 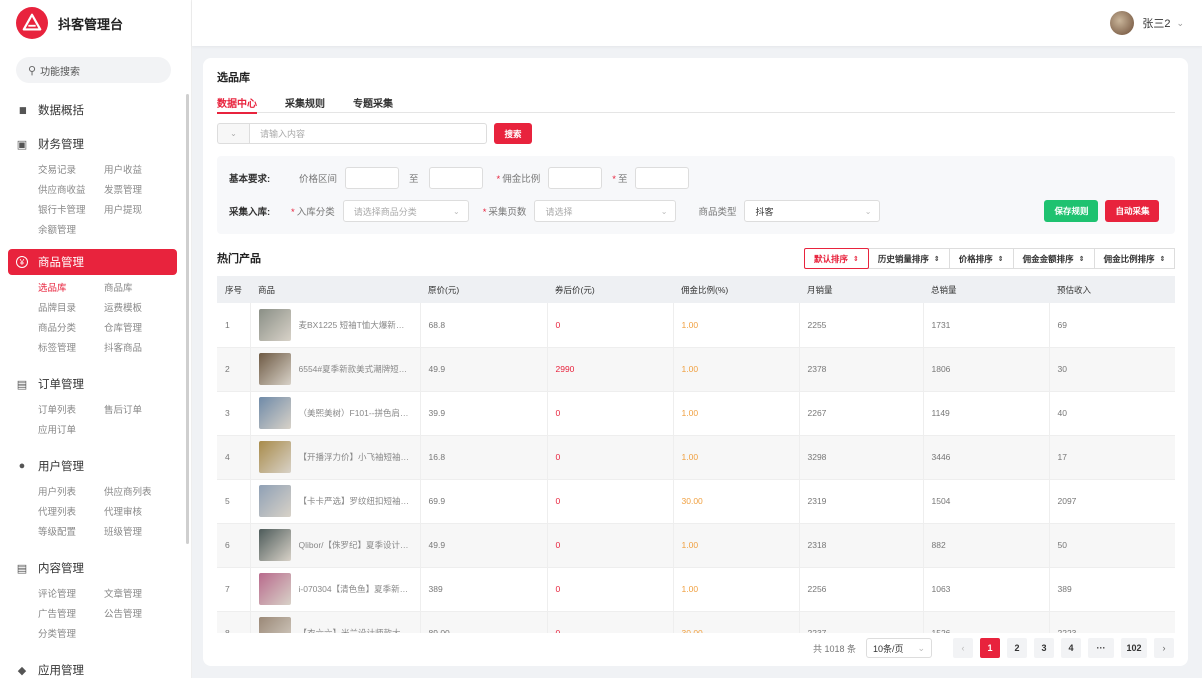 I want to click on table-row: 4 【开播浮力价】小飞袖短袖t… 16.8 0 1.00 3298 3446 17, so click(x=696, y=457).